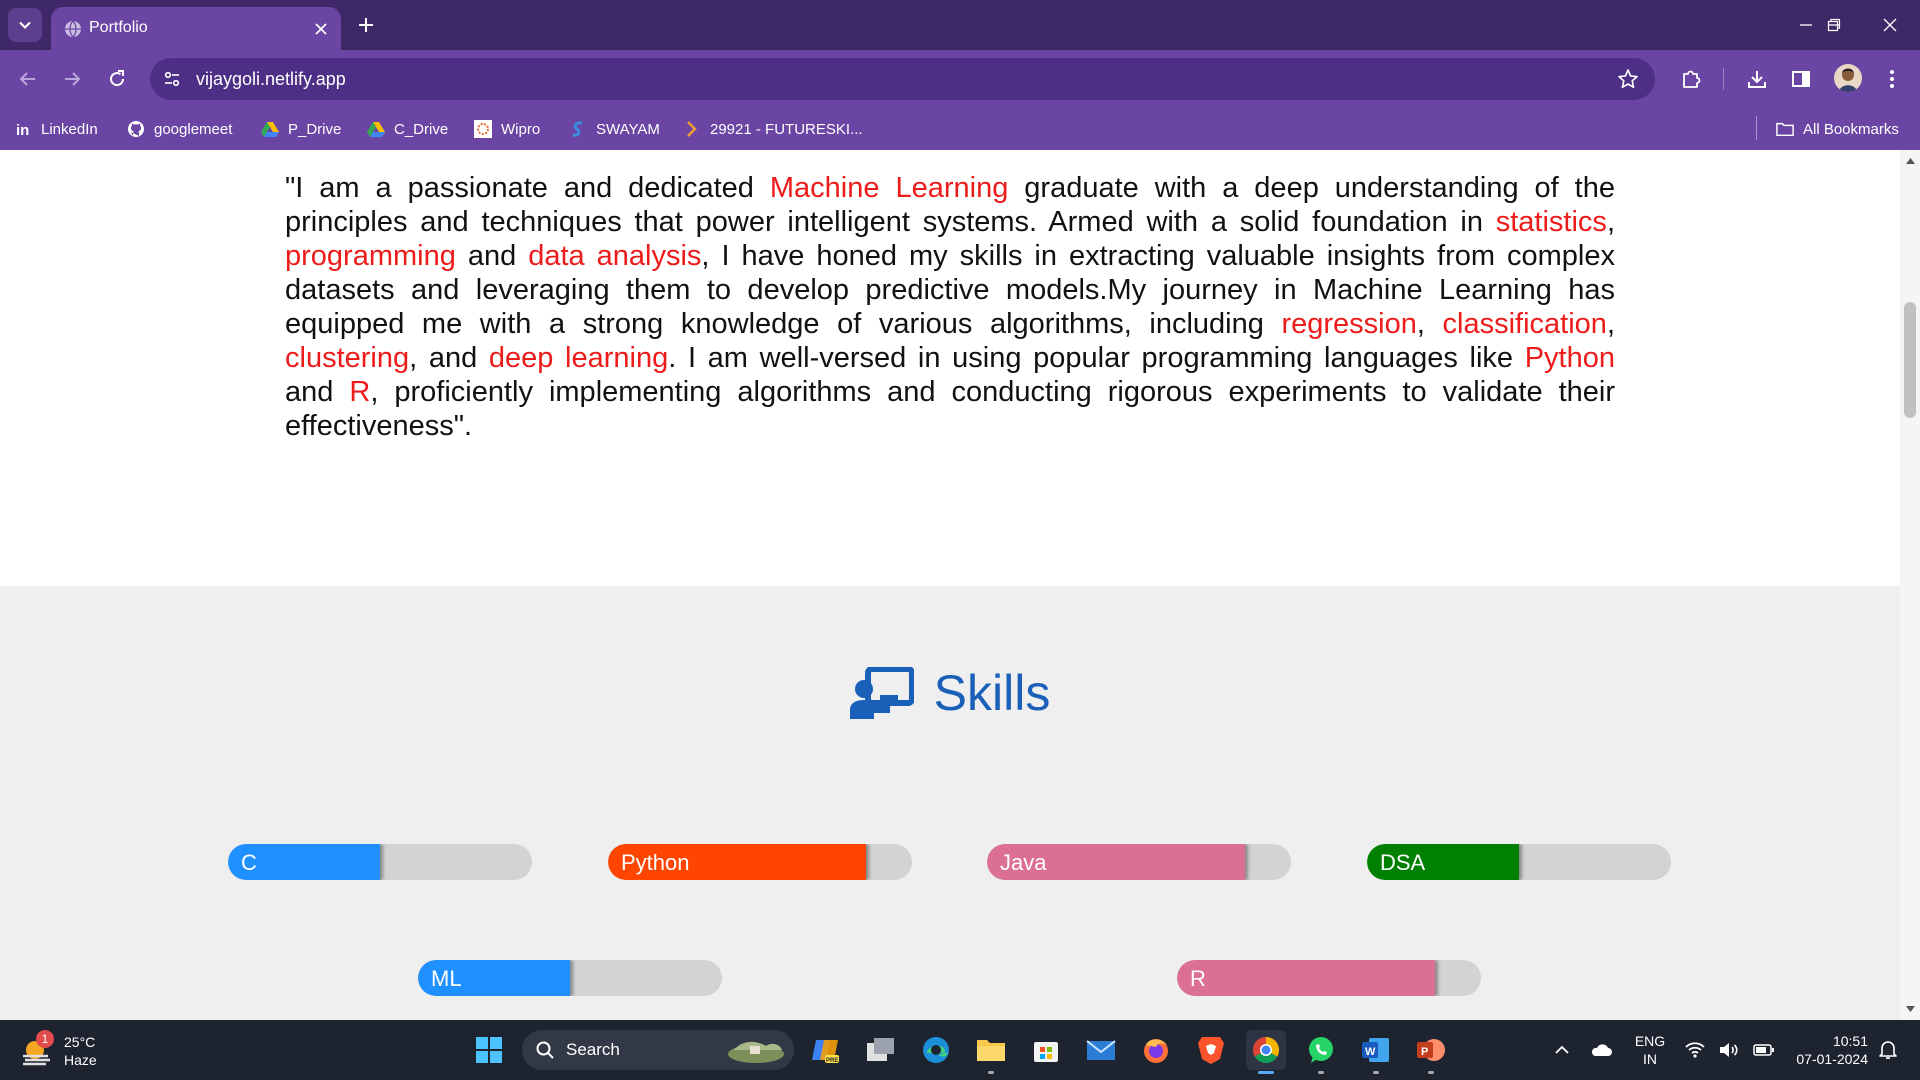 Image resolution: width=1920 pixels, height=1080 pixels. Describe the element at coordinates (58, 1051) in the screenshot. I see `weather-widget: 1 25°C Haze` at that location.